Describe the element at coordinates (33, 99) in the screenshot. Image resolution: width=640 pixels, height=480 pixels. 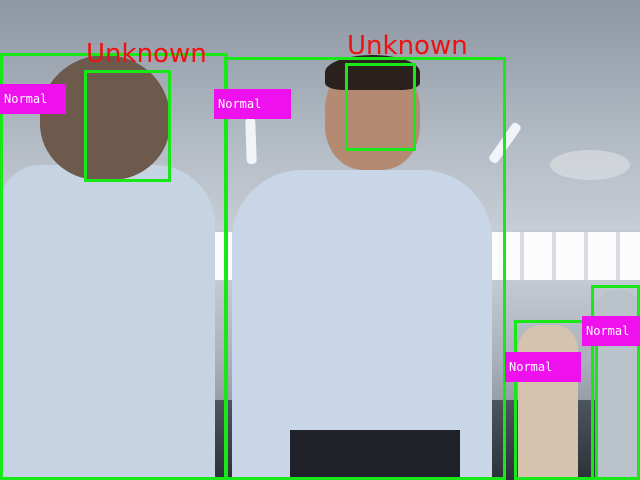
I see `status-tag-left: Normal` at that location.